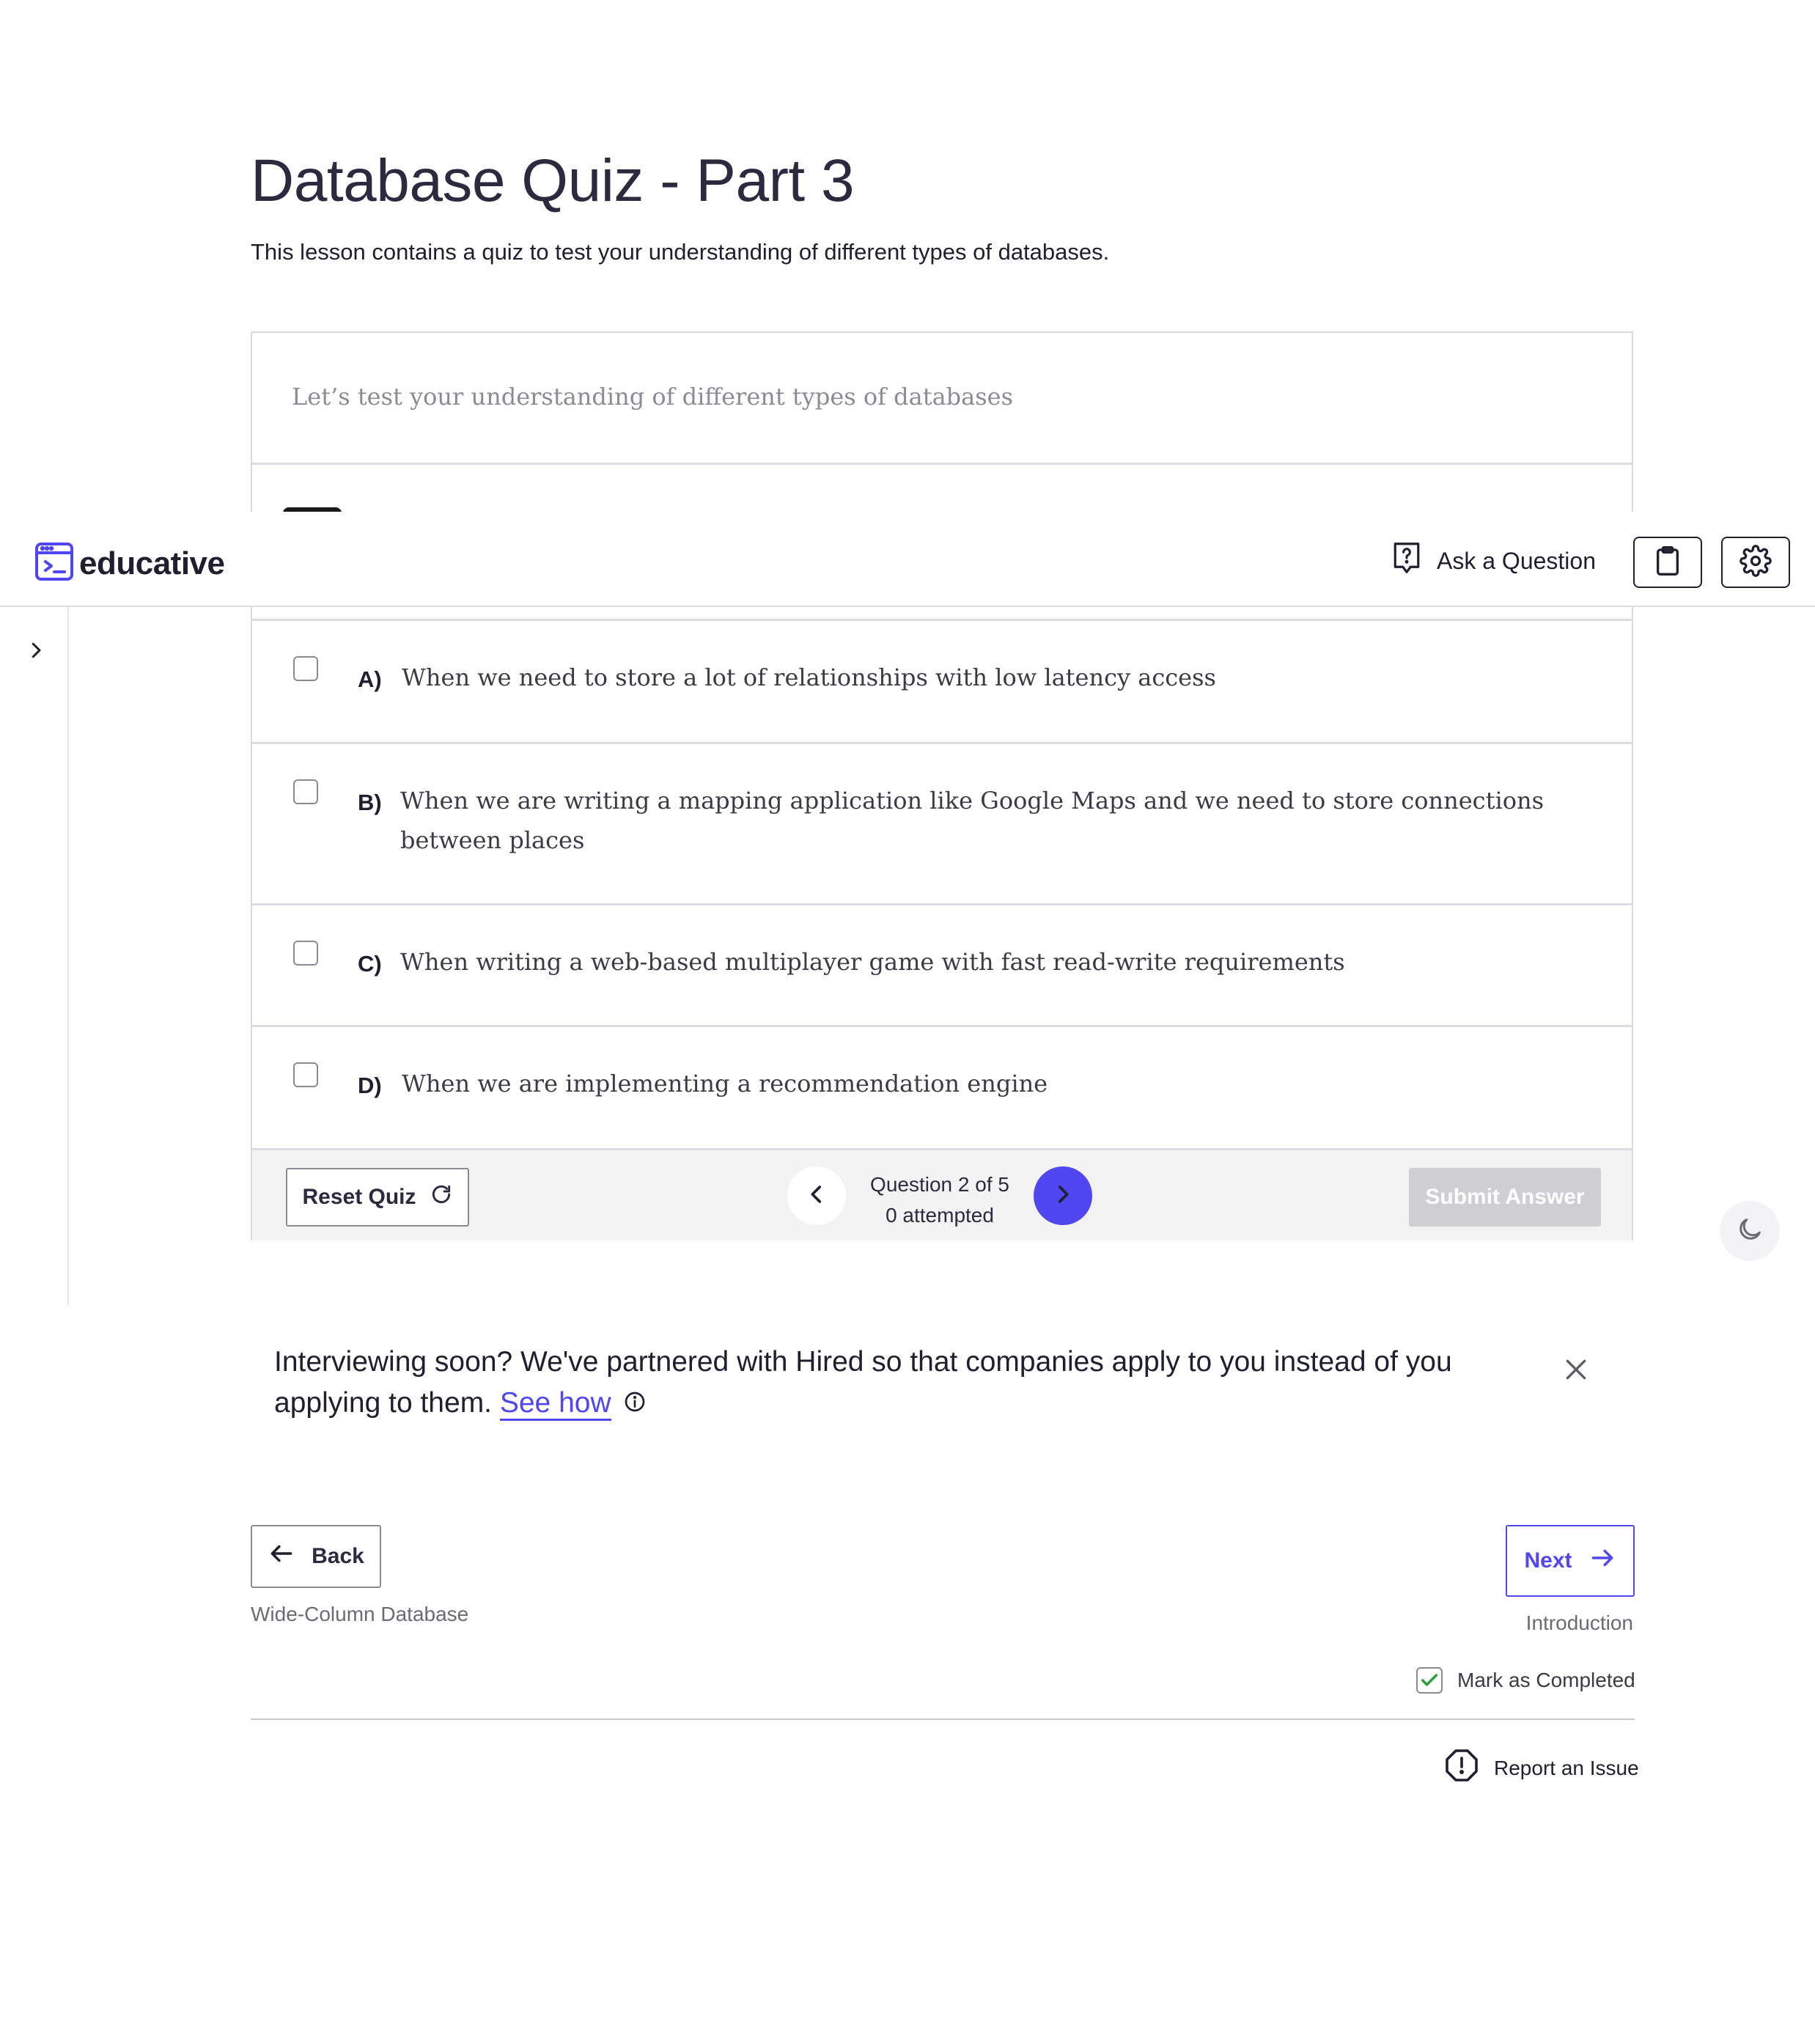  I want to click on see-how-link: See how, so click(555, 1404).